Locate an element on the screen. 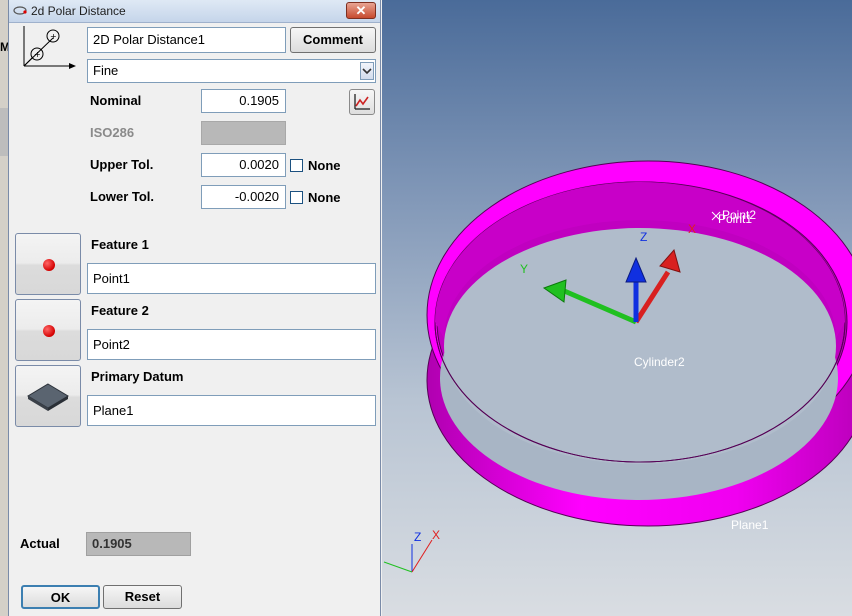 Image resolution: width=852 pixels, height=616 pixels. axis-y-label: Y is located at coordinates (524, 269).